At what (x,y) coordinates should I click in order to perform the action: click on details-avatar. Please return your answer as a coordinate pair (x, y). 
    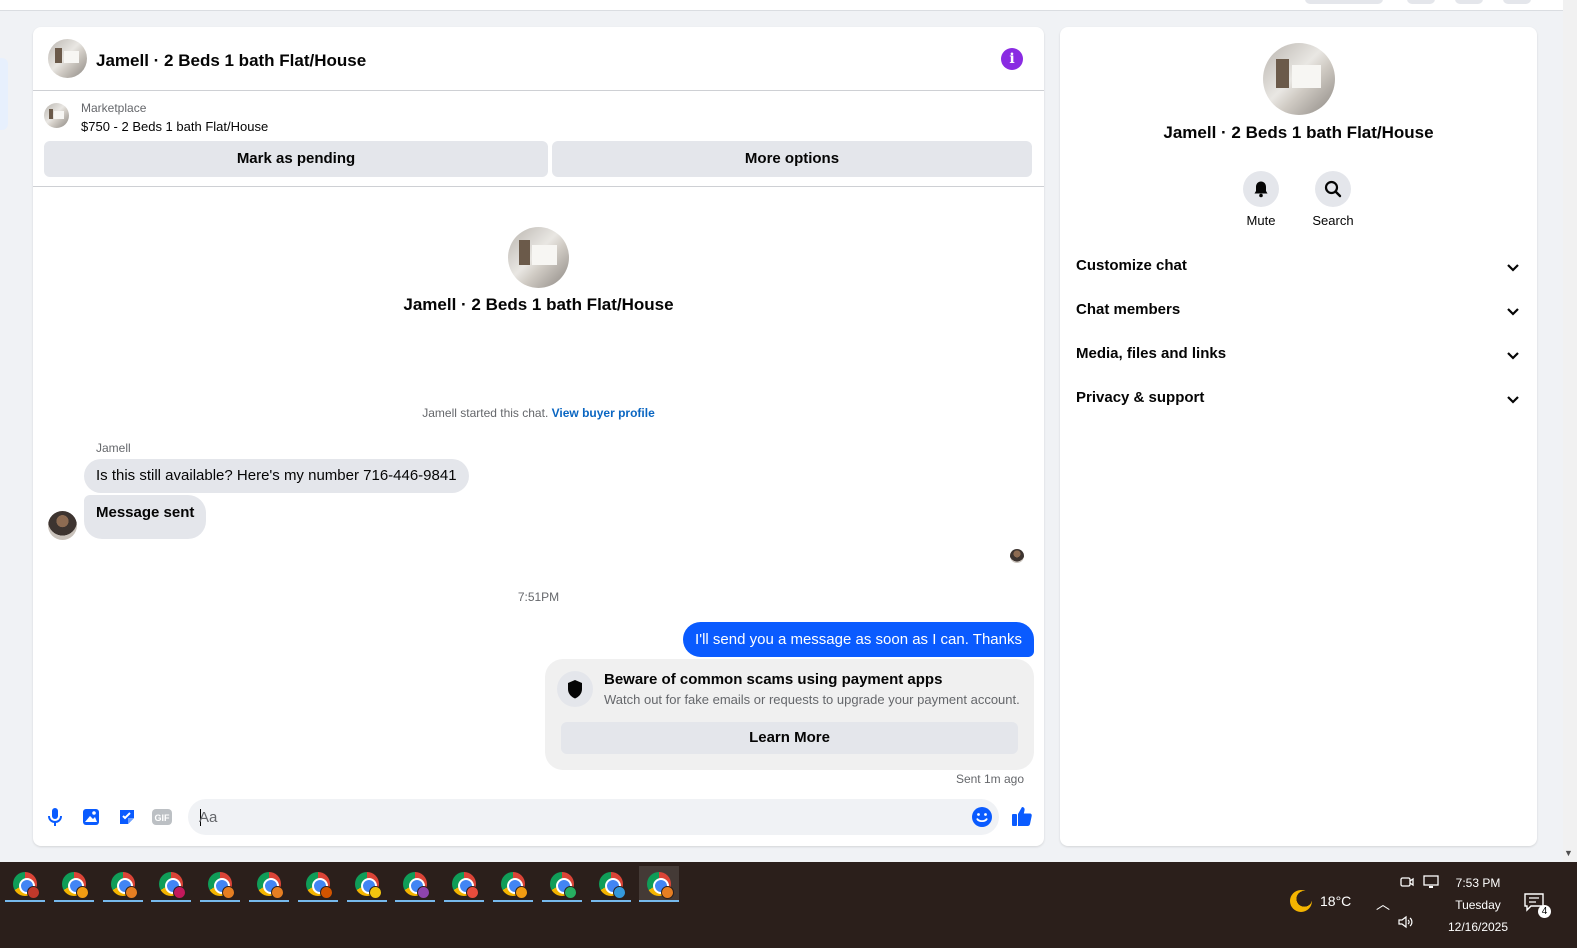
    Looking at the image, I should click on (1299, 79).